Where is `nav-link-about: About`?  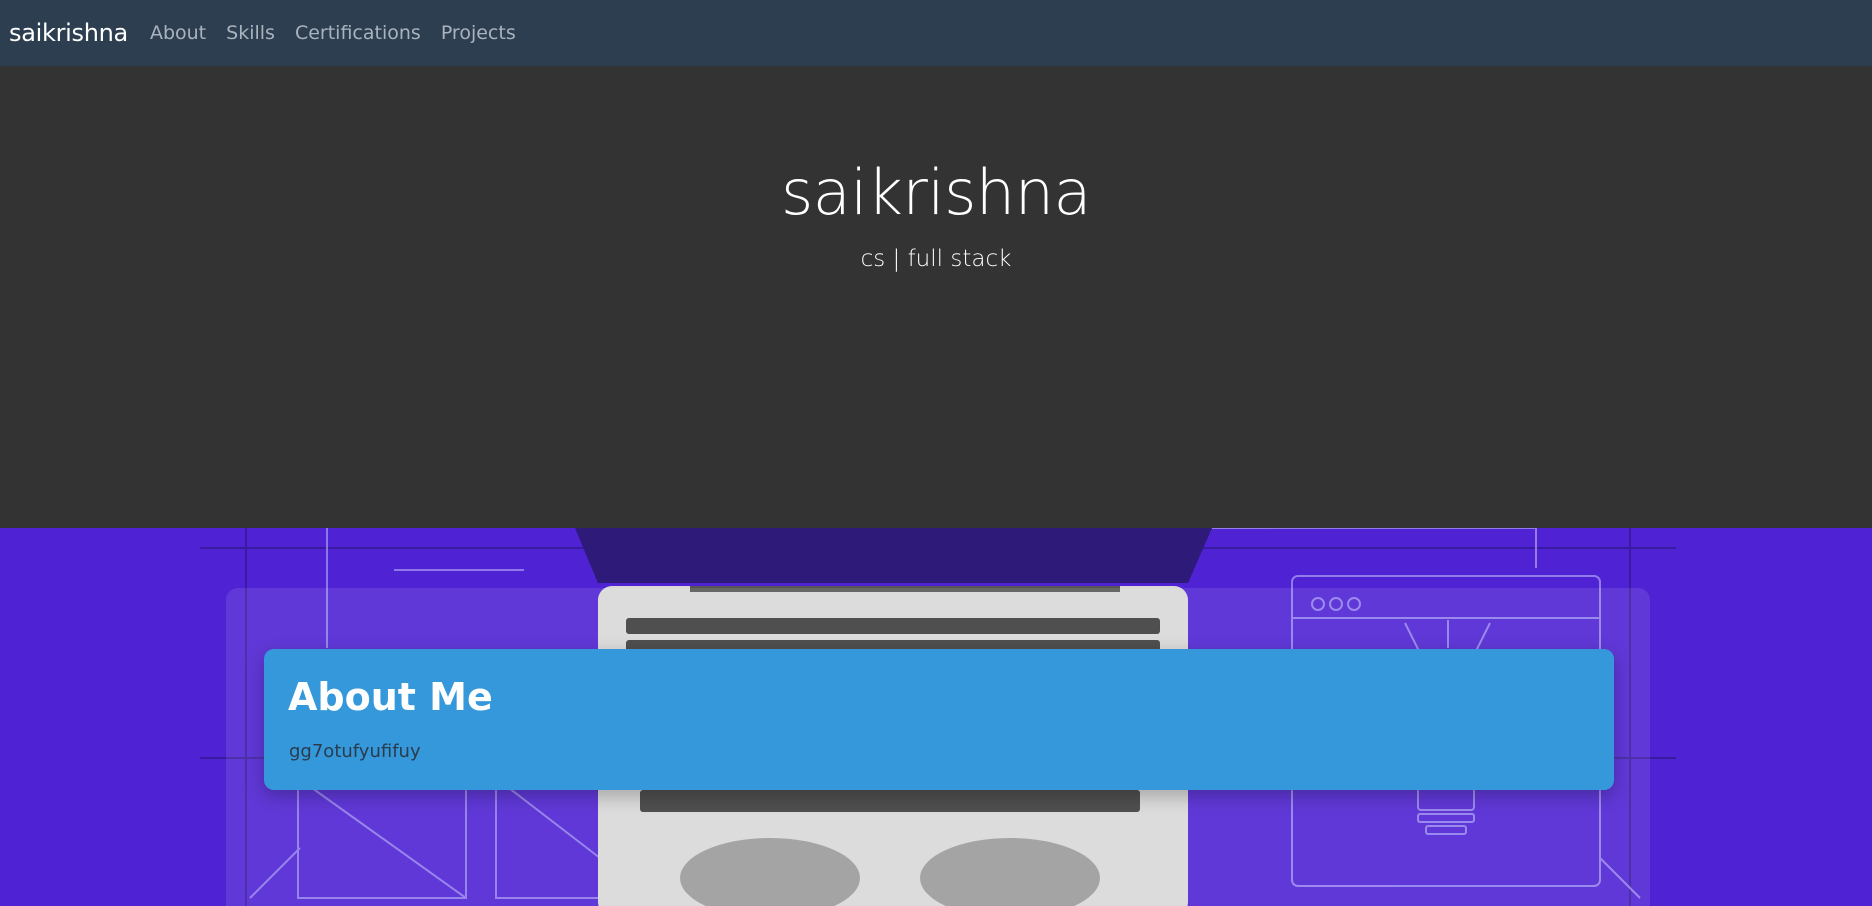
nav-link-about: About is located at coordinates (178, 33).